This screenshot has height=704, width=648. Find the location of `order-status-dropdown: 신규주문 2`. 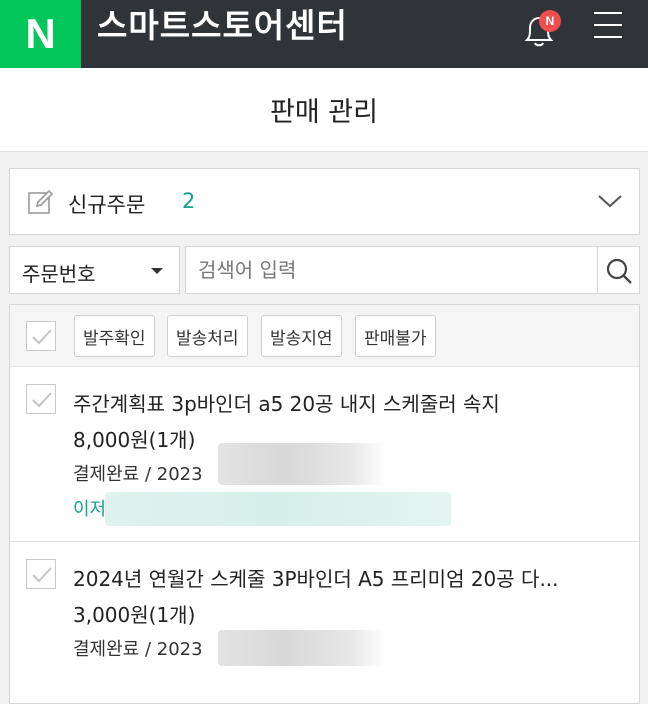

order-status-dropdown: 신규주문 2 is located at coordinates (324, 201).